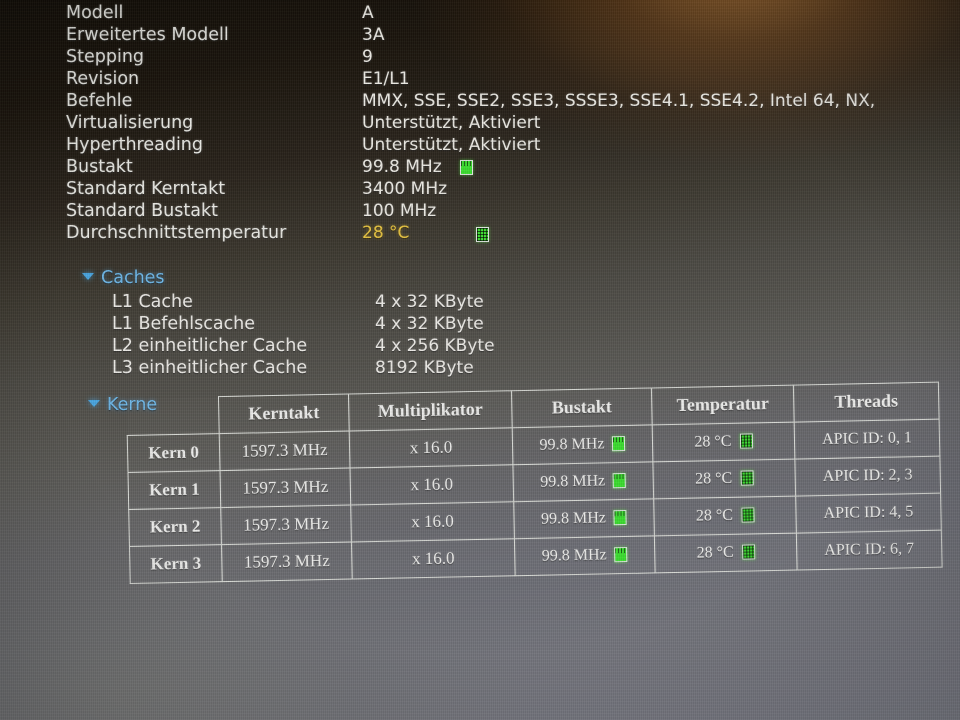 The image size is (960, 720). Describe the element at coordinates (868, 512) in the screenshot. I see `core-threads: APIC ID: 4, 5` at that location.